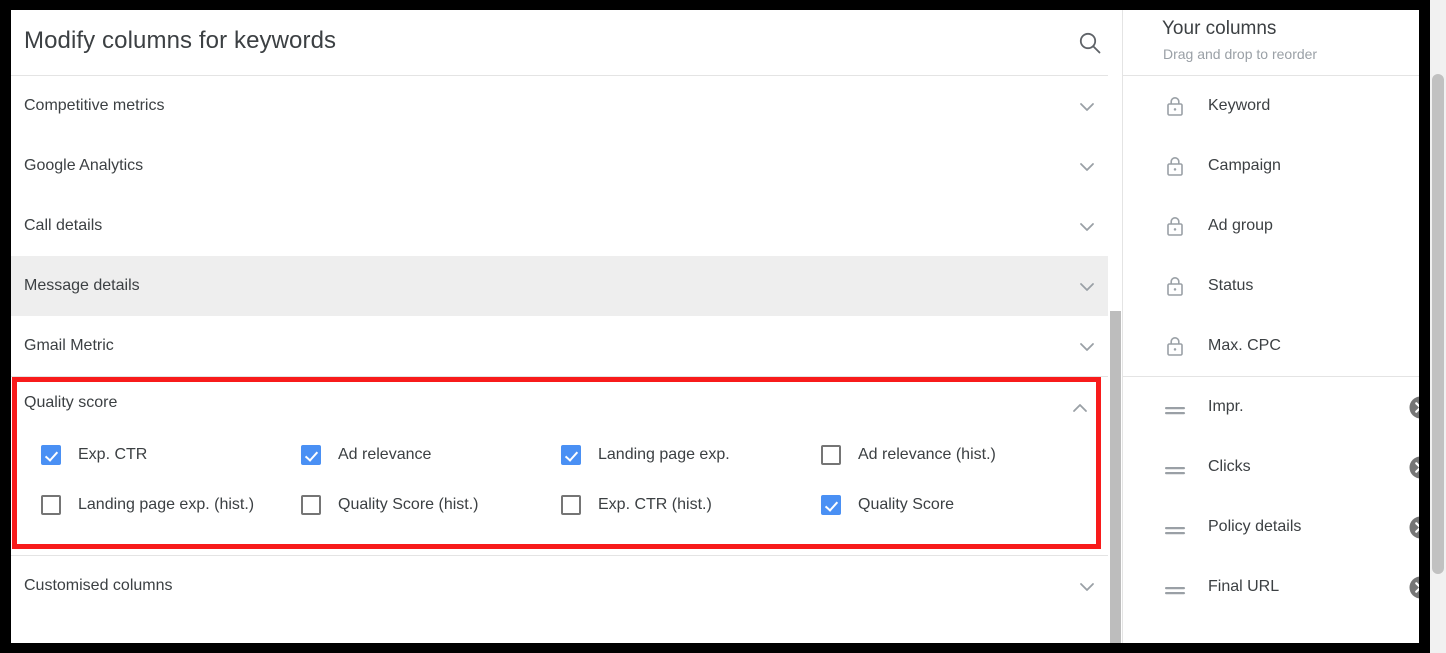 This screenshot has width=1446, height=653. I want to click on frame-border-right, so click(1424, 326).